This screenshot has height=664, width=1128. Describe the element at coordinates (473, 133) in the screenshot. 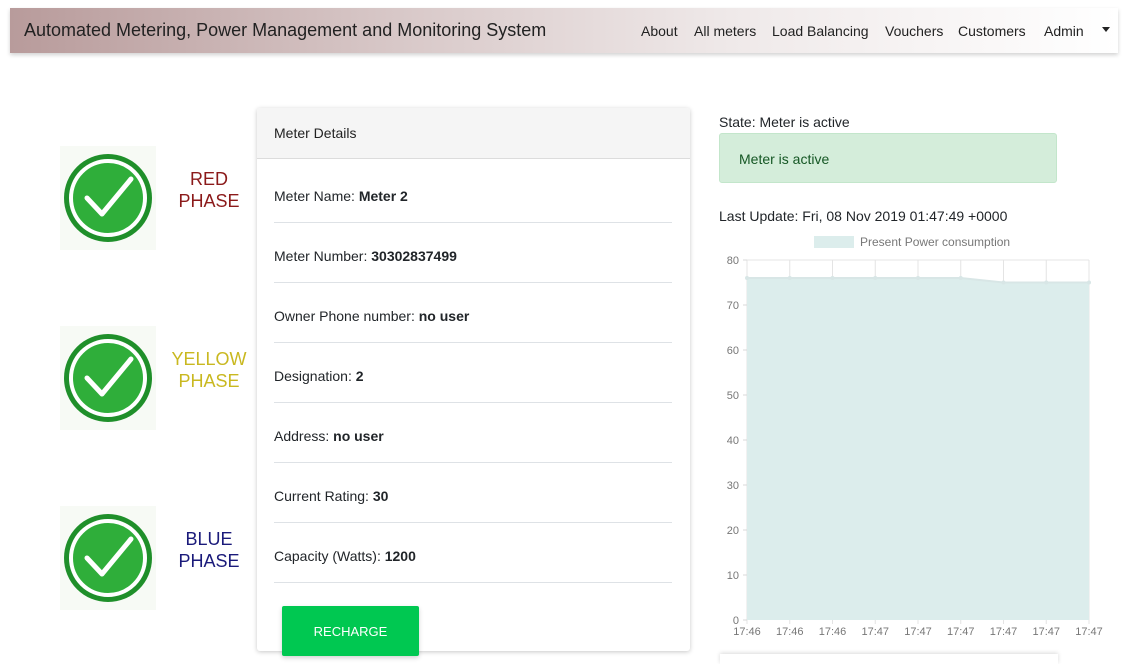

I see `card-header: Meter Details` at that location.